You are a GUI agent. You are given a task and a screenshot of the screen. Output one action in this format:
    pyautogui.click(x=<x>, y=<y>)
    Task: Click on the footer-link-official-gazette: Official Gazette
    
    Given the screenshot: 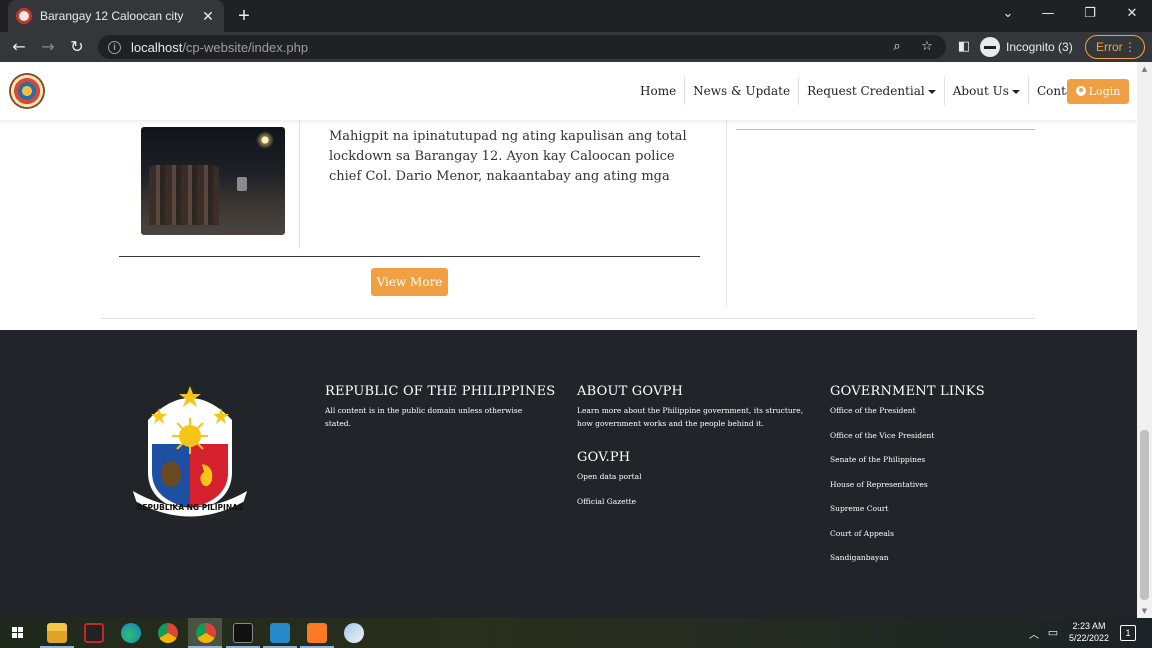 What is the action you would take?
    pyautogui.click(x=697, y=501)
    